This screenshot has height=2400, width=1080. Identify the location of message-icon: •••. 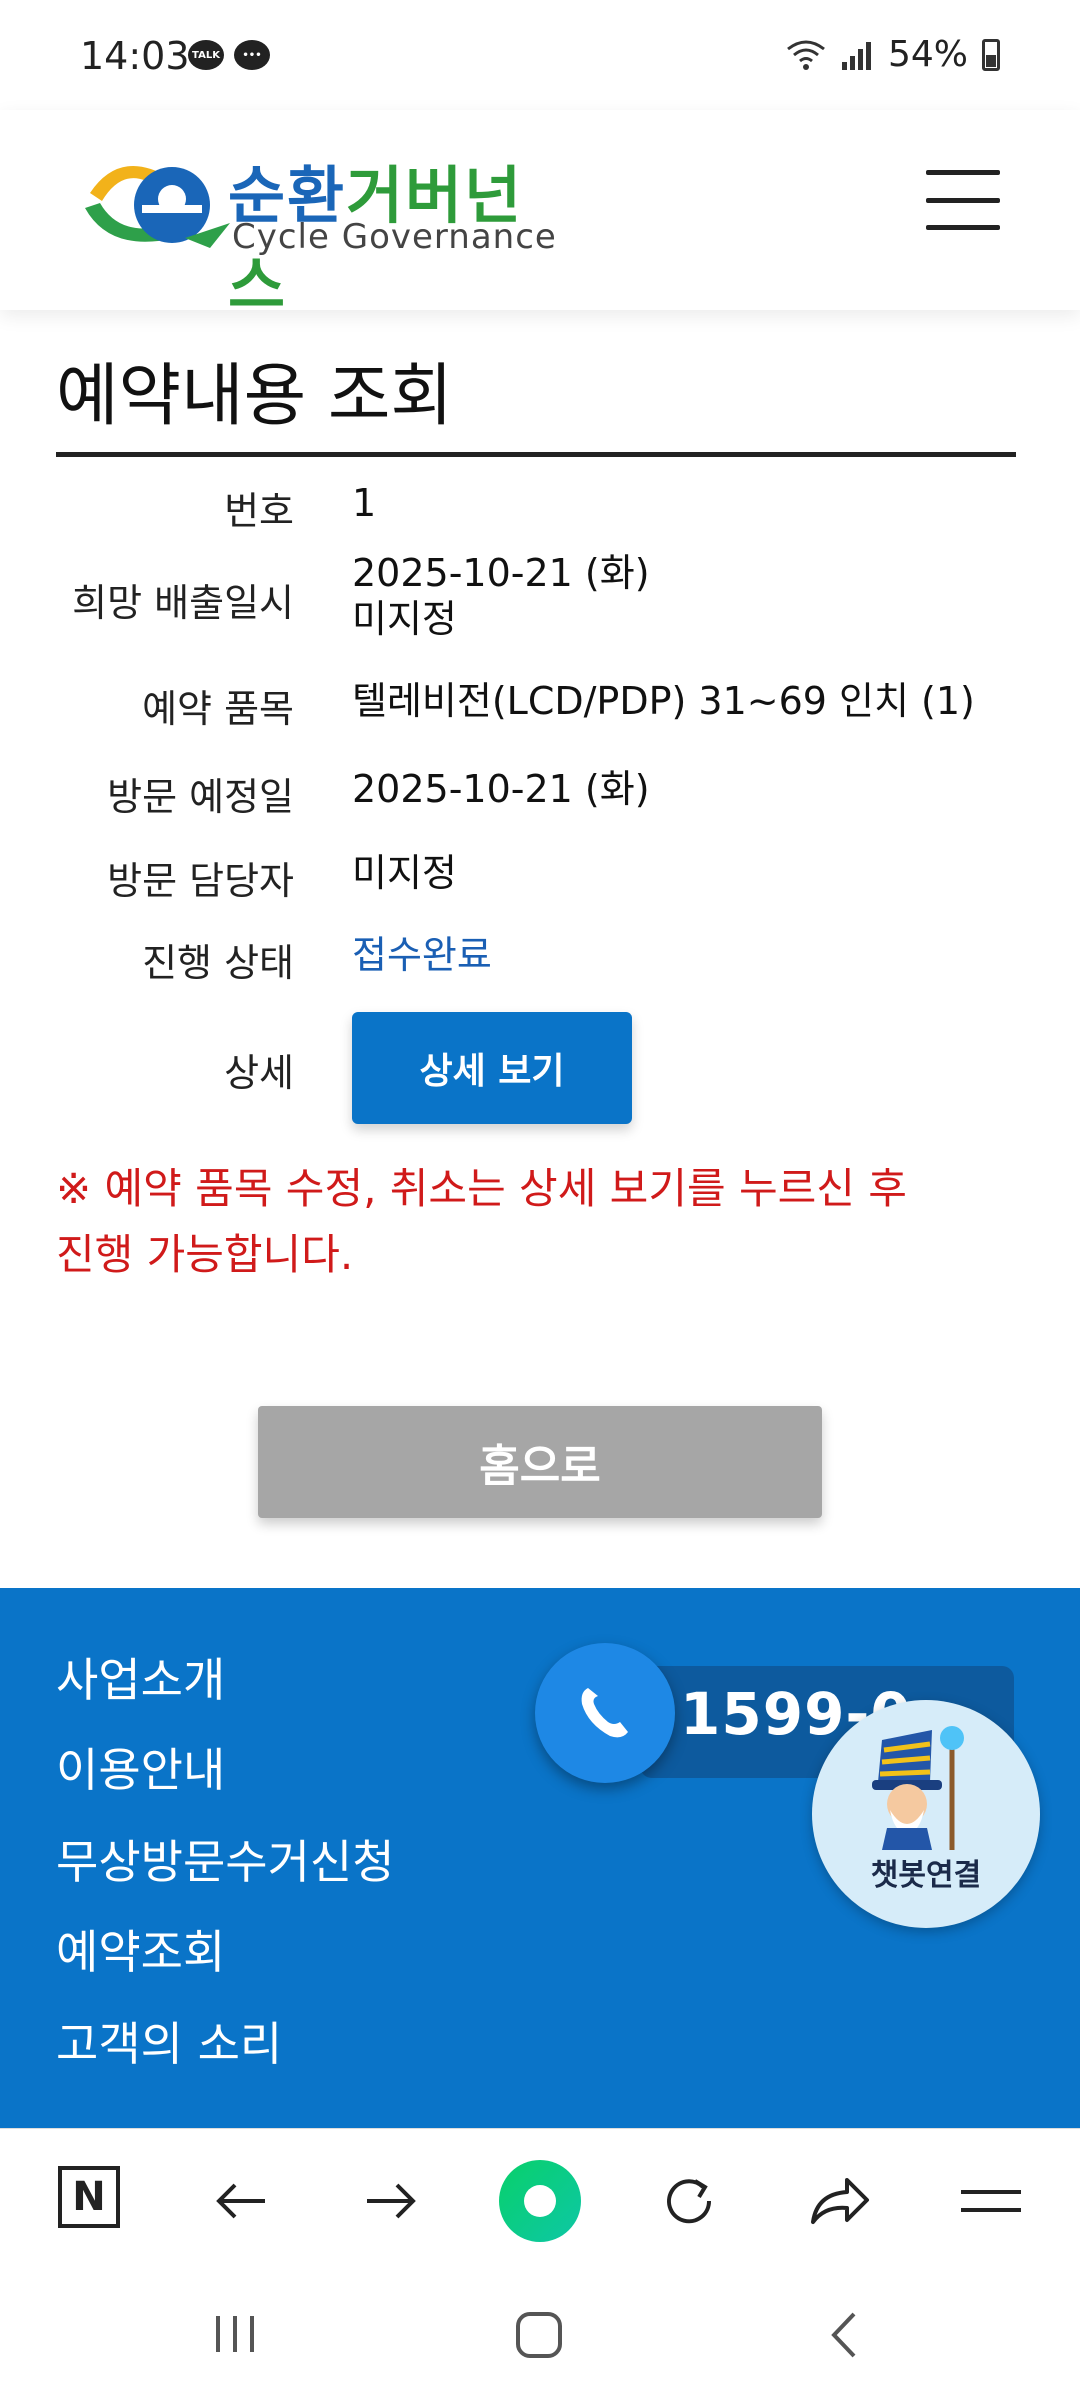
(252, 55).